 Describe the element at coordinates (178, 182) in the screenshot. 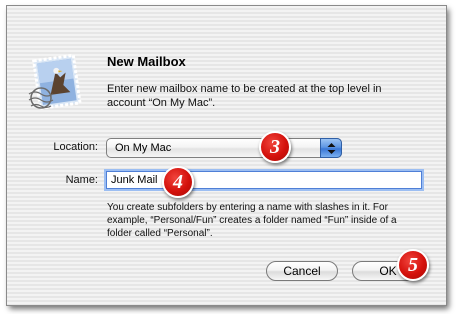

I see `callout-badge-4: 4` at that location.